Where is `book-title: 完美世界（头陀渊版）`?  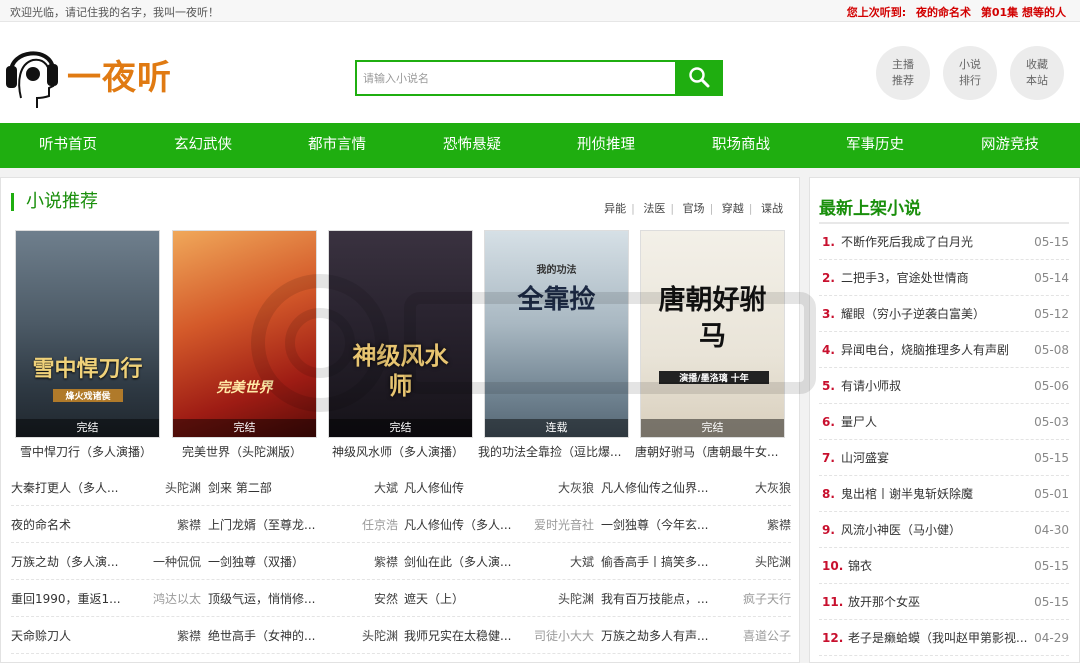
book-title: 完美世界（头陀渊版） is located at coordinates (257, 451).